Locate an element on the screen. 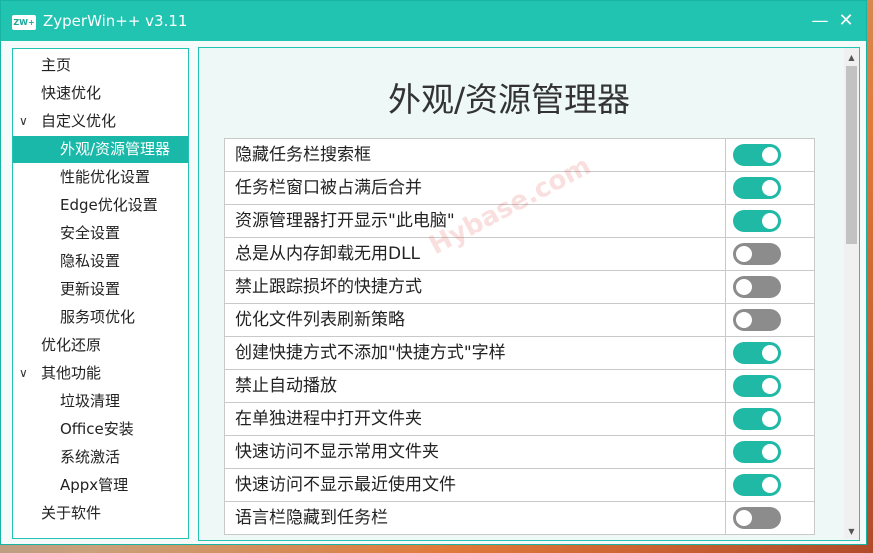 Image resolution: width=873 pixels, height=553 pixels. sidebar-item: 关于软件 is located at coordinates (100, 513).